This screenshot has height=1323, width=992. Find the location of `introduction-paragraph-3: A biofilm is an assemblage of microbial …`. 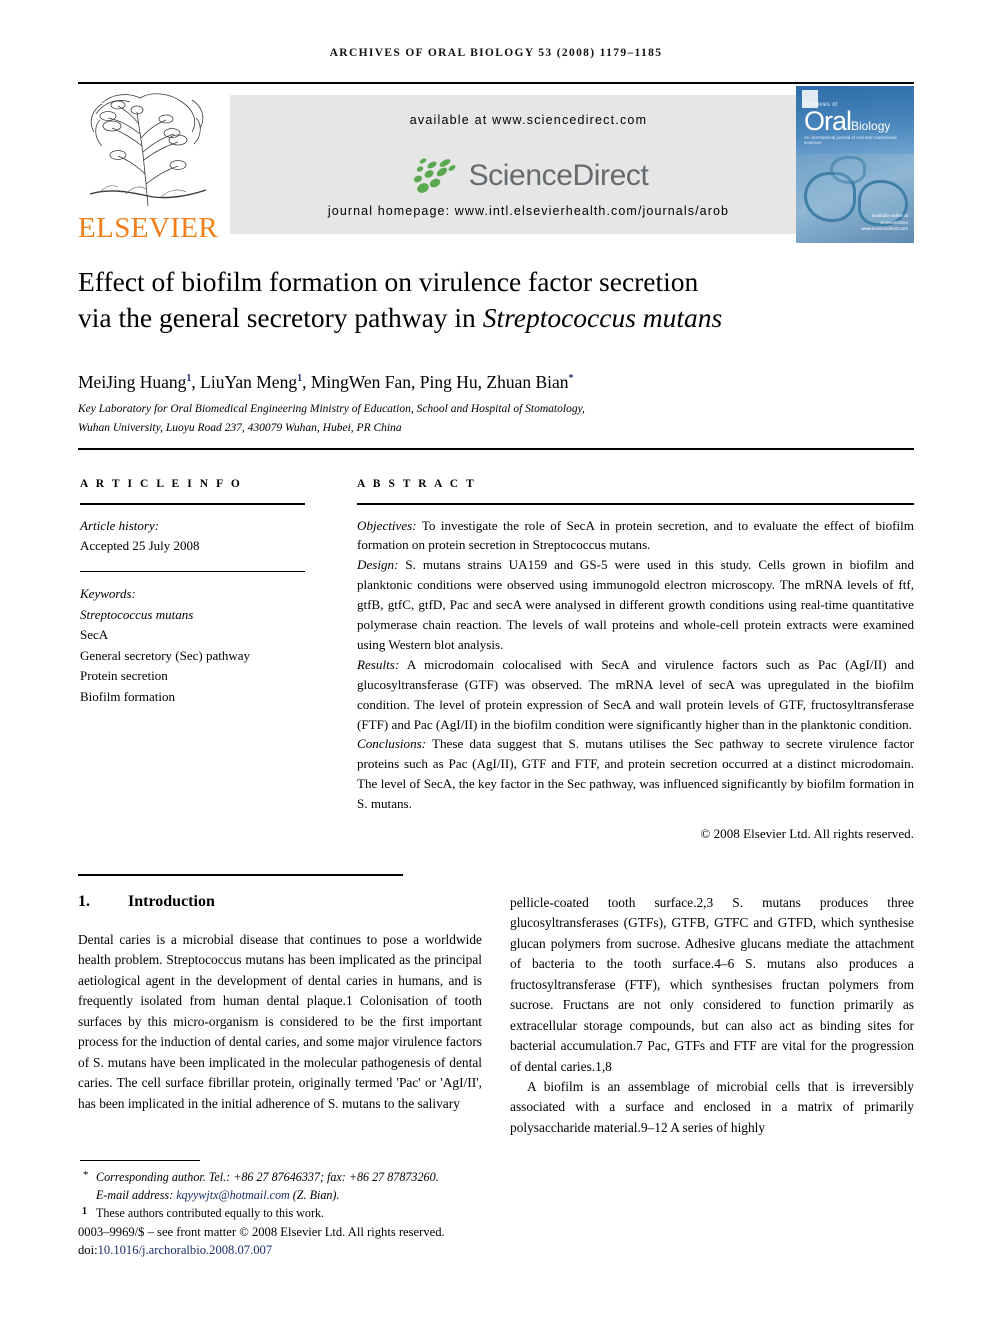

introduction-paragraph-3: A biofilm is an assemblage of microbial … is located at coordinates (712, 1106).